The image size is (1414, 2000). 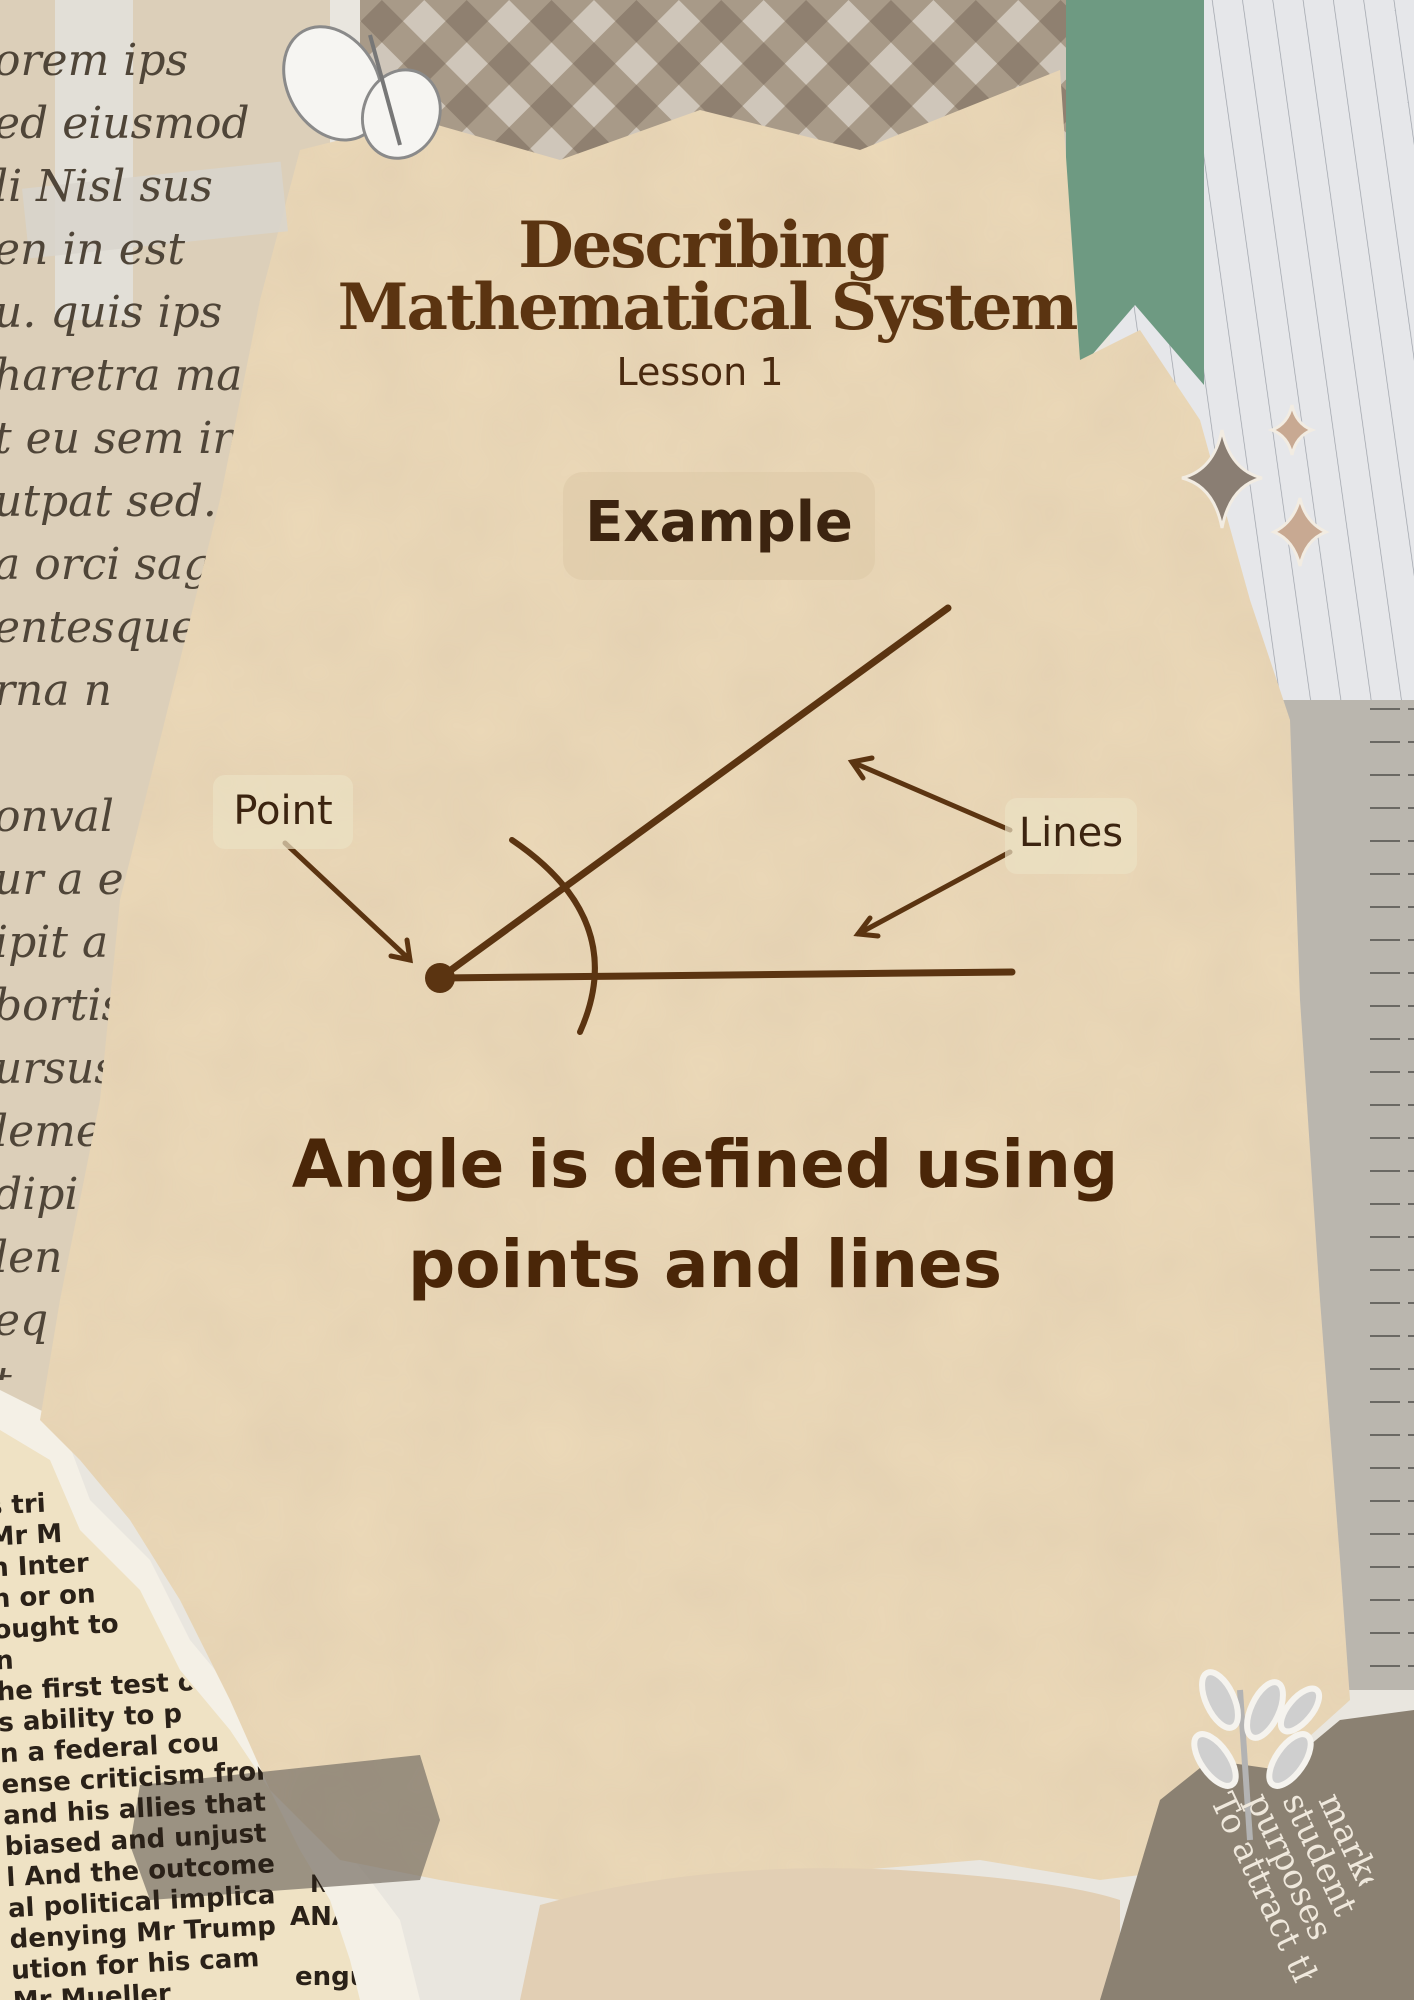 I want to click on newsprint-left-line: ur a e, so click(x=62, y=879).